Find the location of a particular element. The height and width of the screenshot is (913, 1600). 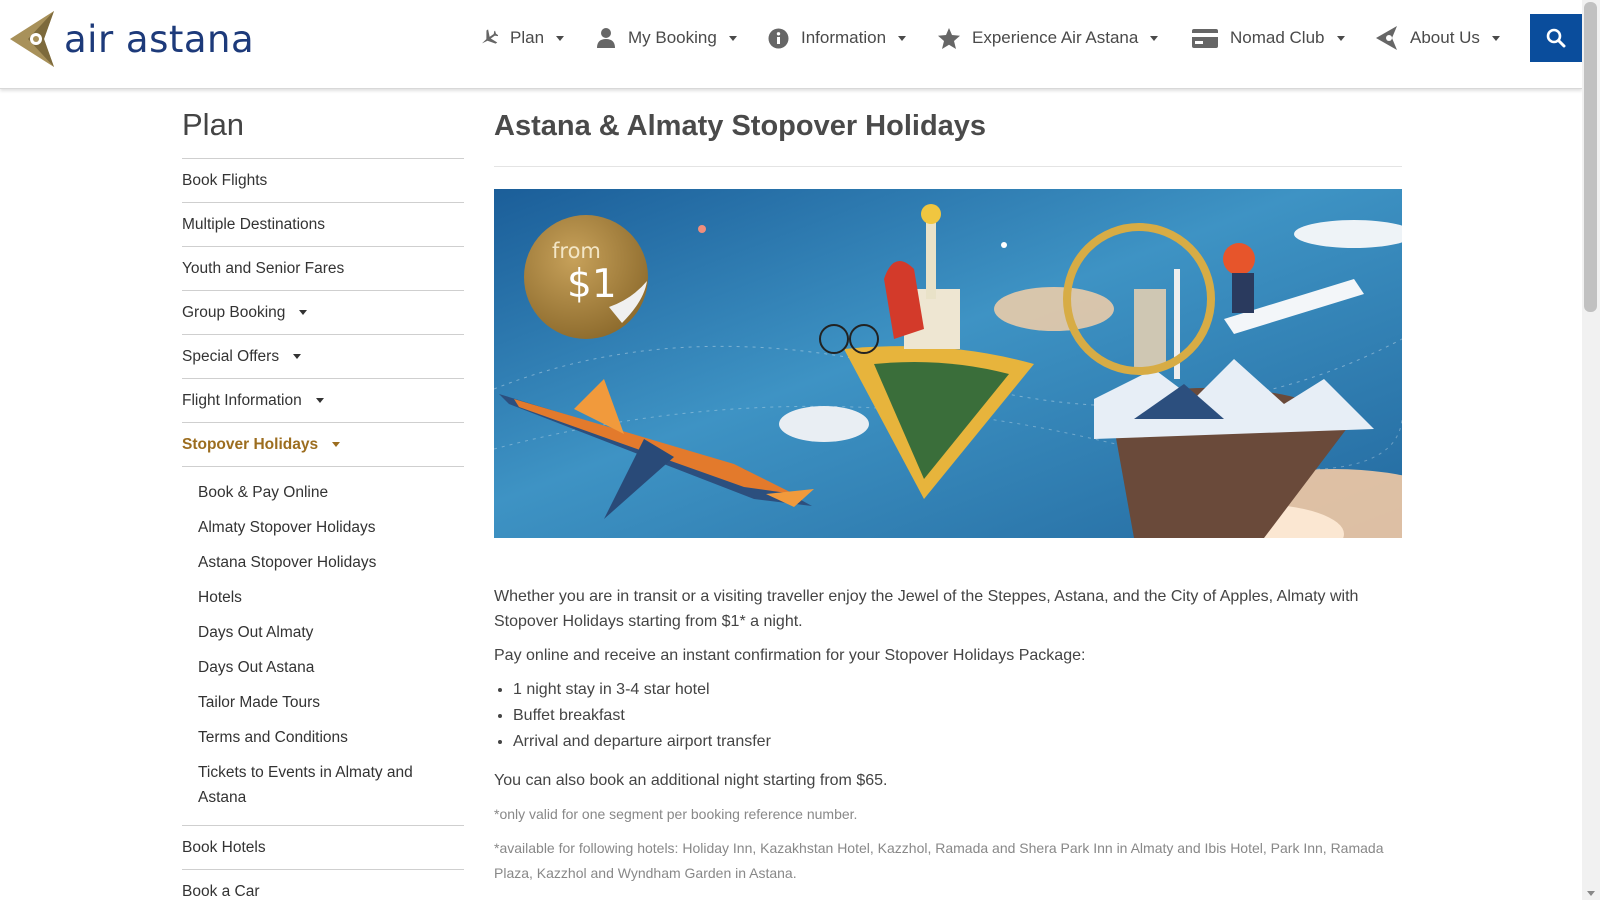

sidebar-item-label: Stopover Holidays is located at coordinates (250, 444).